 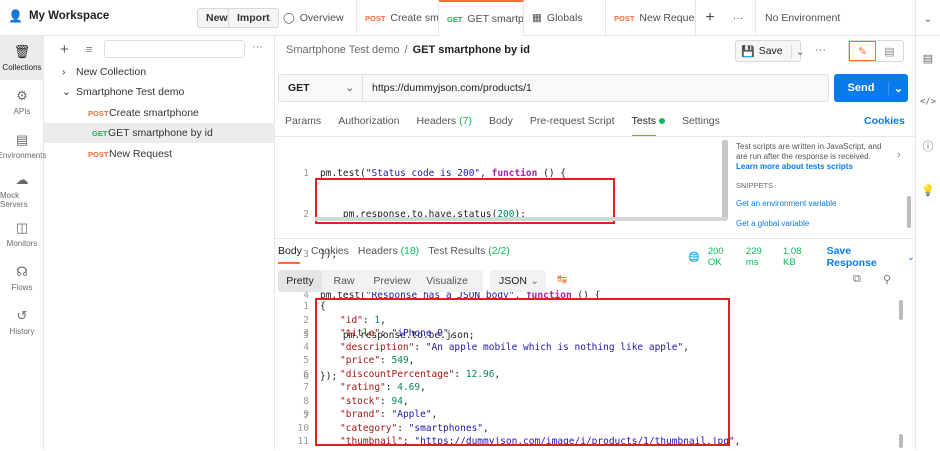 What do you see at coordinates (501, 123) in the screenshot?
I see `tab-body: Body` at bounding box center [501, 123].